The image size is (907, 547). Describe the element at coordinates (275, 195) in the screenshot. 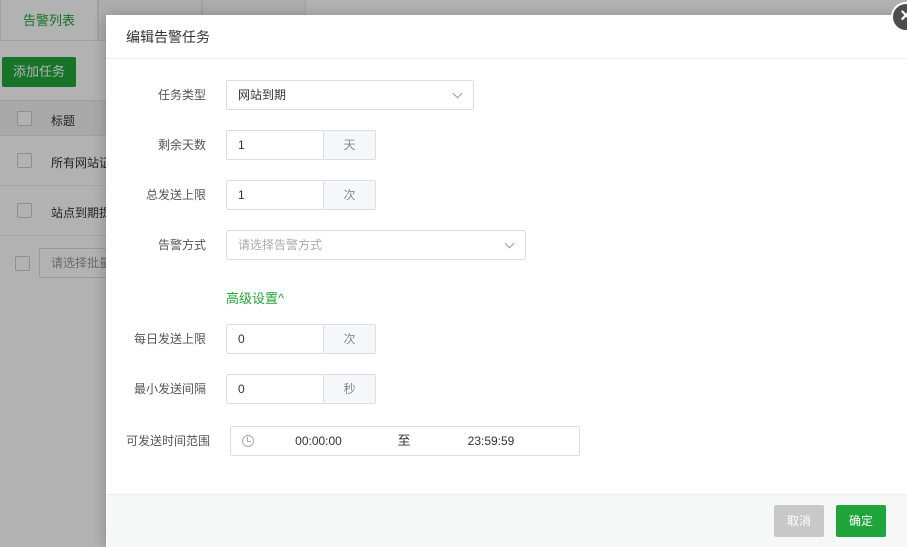

I see `total-limit-input: 1` at that location.